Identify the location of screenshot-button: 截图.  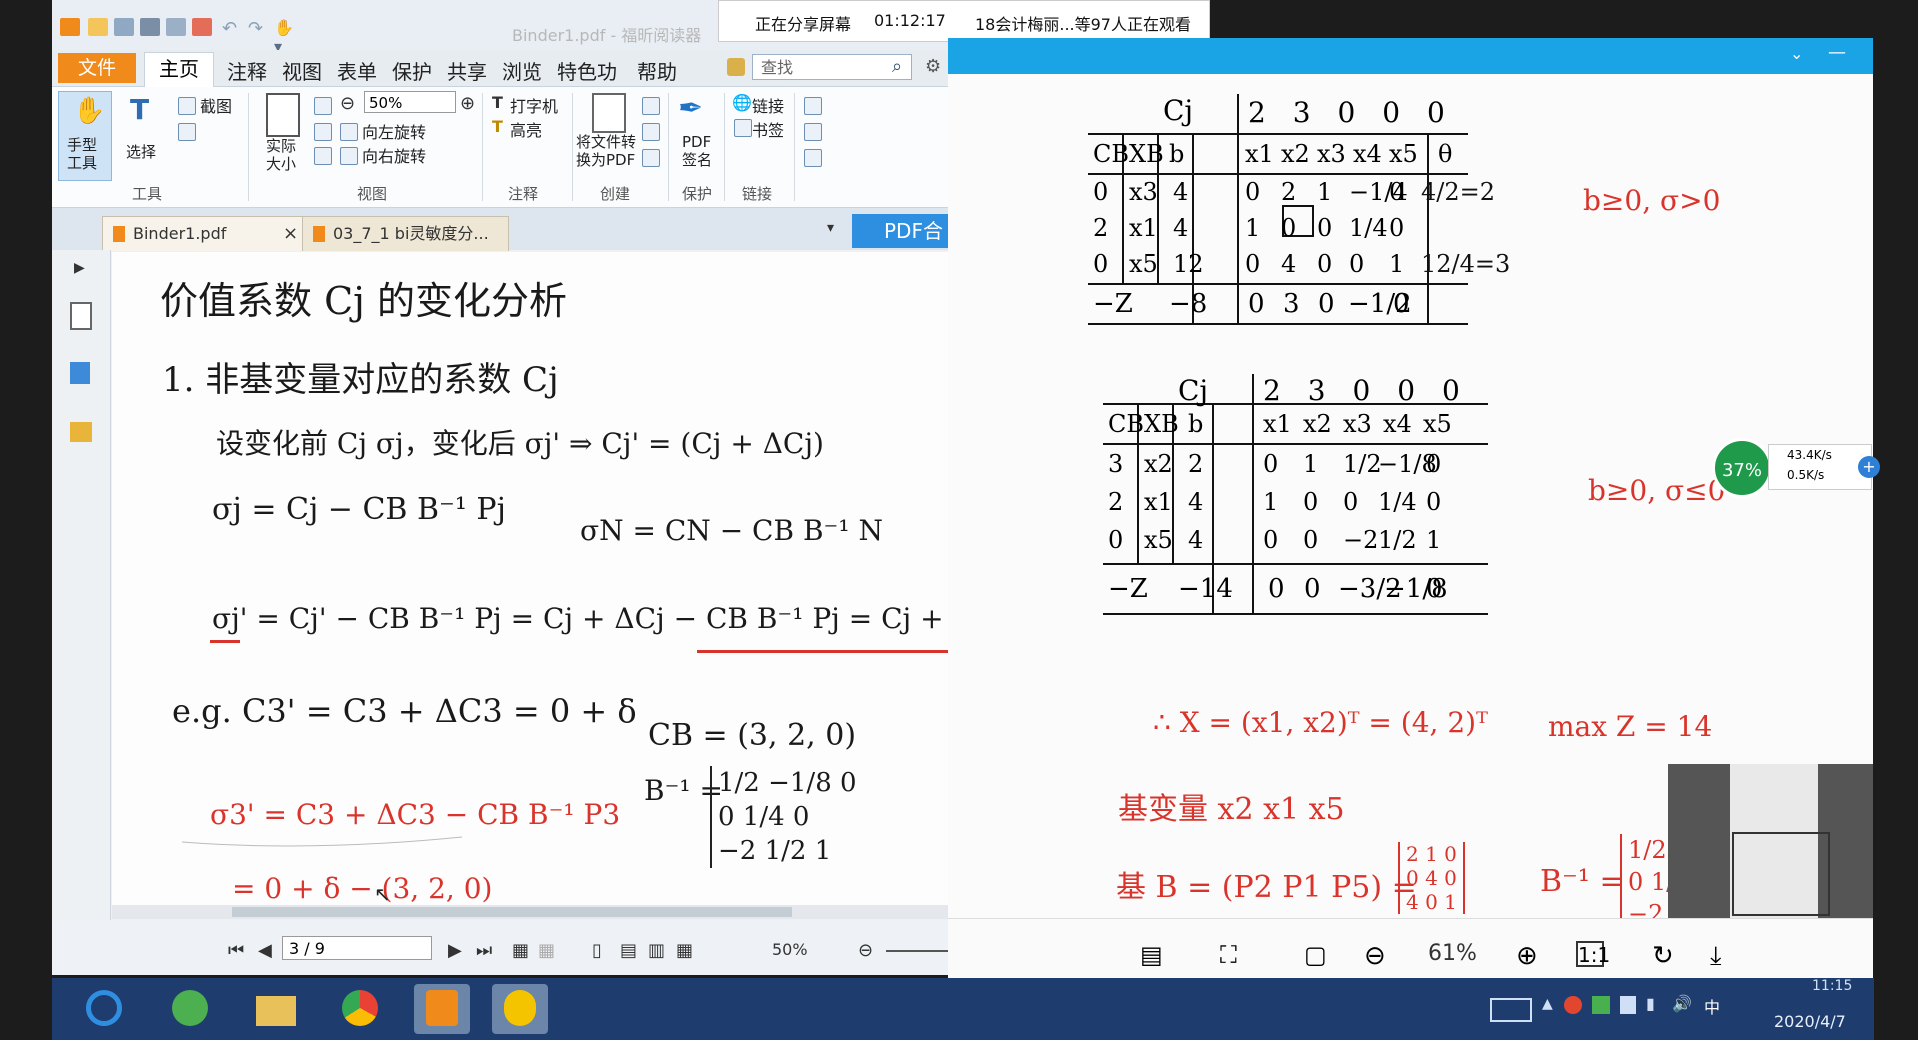
(216, 105).